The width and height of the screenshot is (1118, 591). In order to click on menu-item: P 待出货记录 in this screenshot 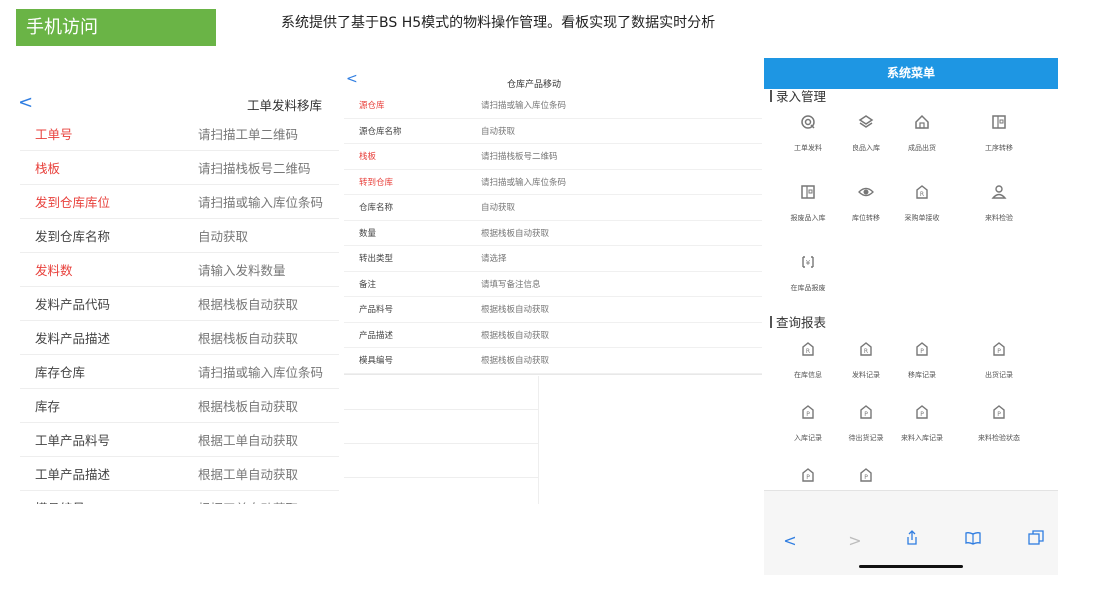, I will do `click(866, 423)`.